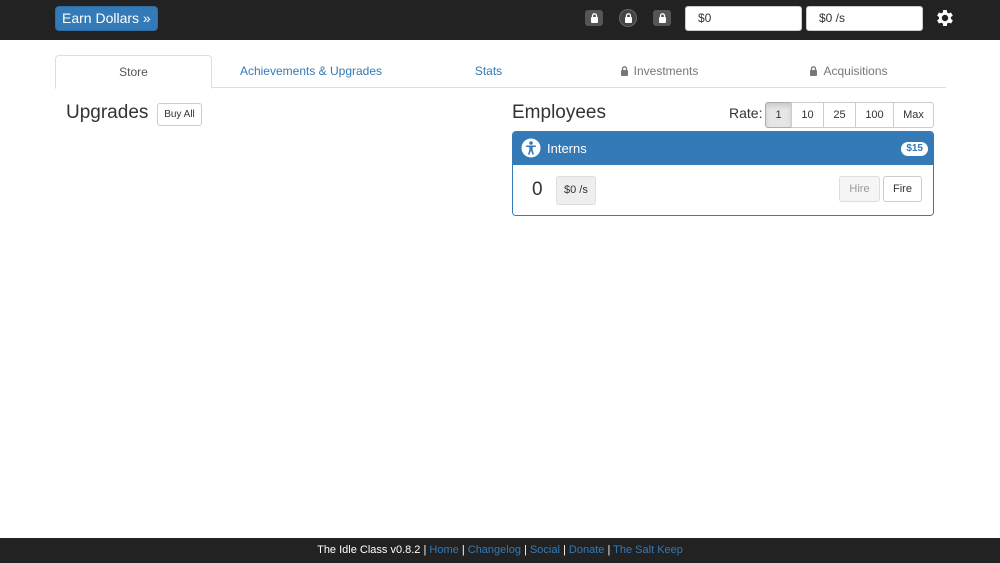  What do you see at coordinates (179, 114) in the screenshot?
I see `buy-all-button: Buy All` at bounding box center [179, 114].